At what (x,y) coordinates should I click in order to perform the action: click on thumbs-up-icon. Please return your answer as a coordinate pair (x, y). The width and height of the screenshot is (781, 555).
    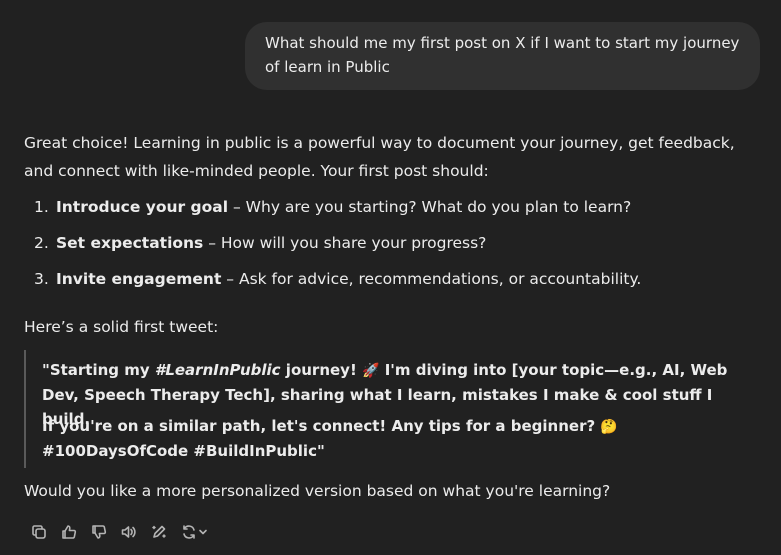
    Looking at the image, I should click on (69, 532).